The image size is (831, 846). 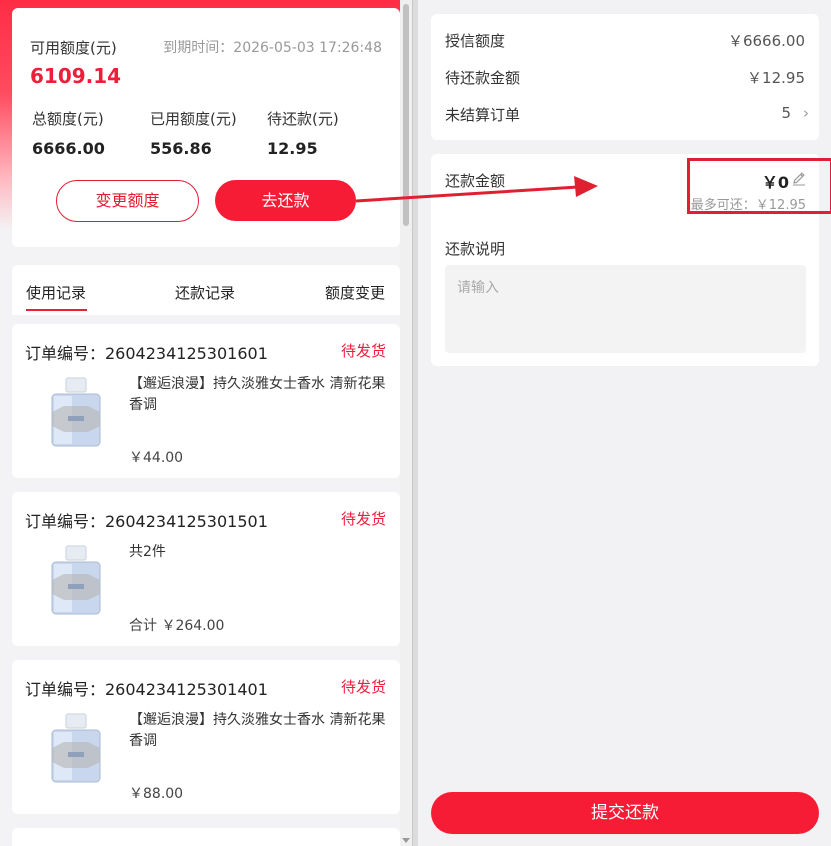 I want to click on order-price: ￥44.00, so click(x=156, y=458).